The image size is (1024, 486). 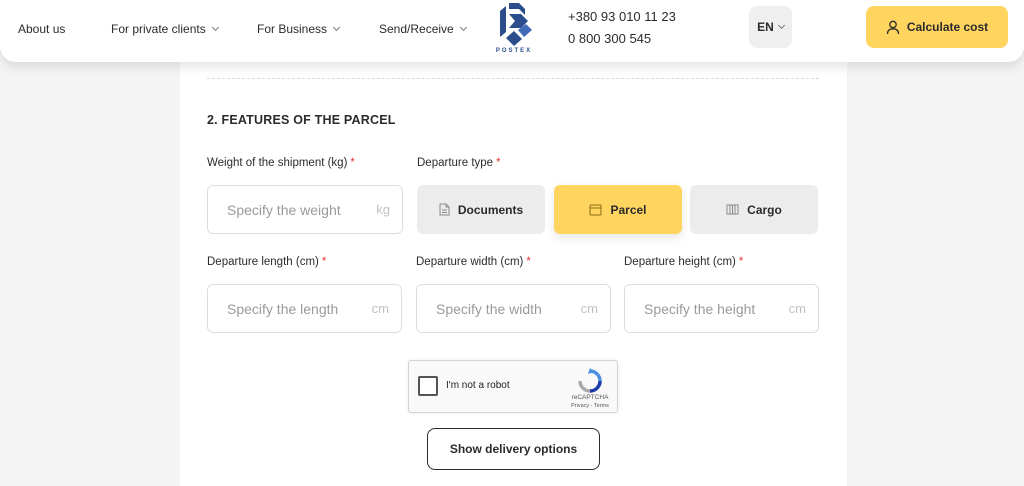 I want to click on nav-send-receive: Send/Receive, so click(x=423, y=29).